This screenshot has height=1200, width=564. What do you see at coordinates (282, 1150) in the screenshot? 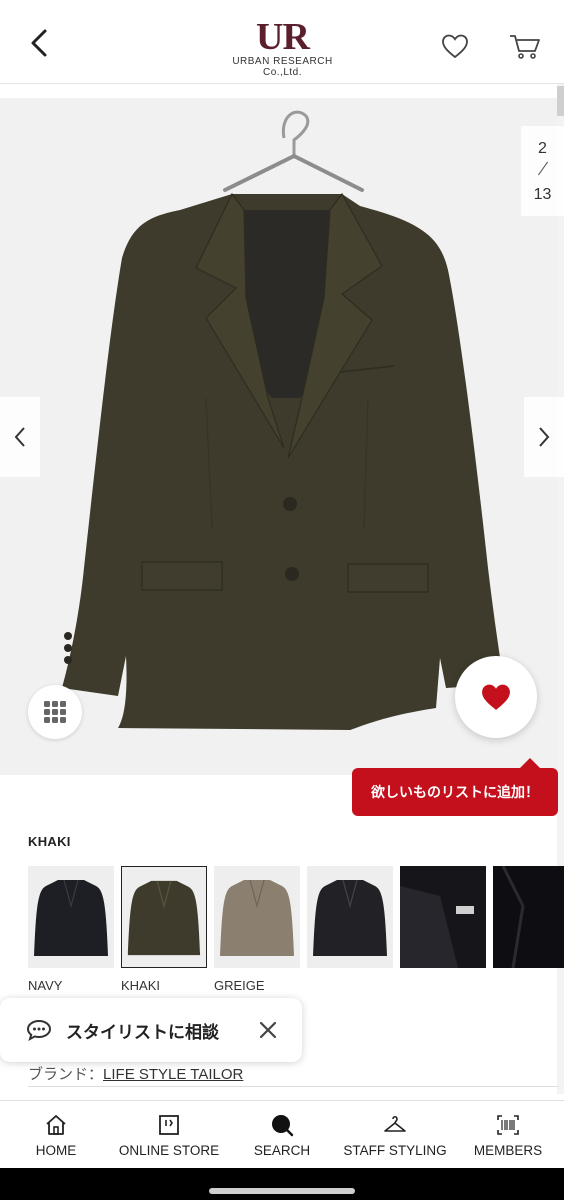
I see `nav-search-label: SEARCH` at bounding box center [282, 1150].